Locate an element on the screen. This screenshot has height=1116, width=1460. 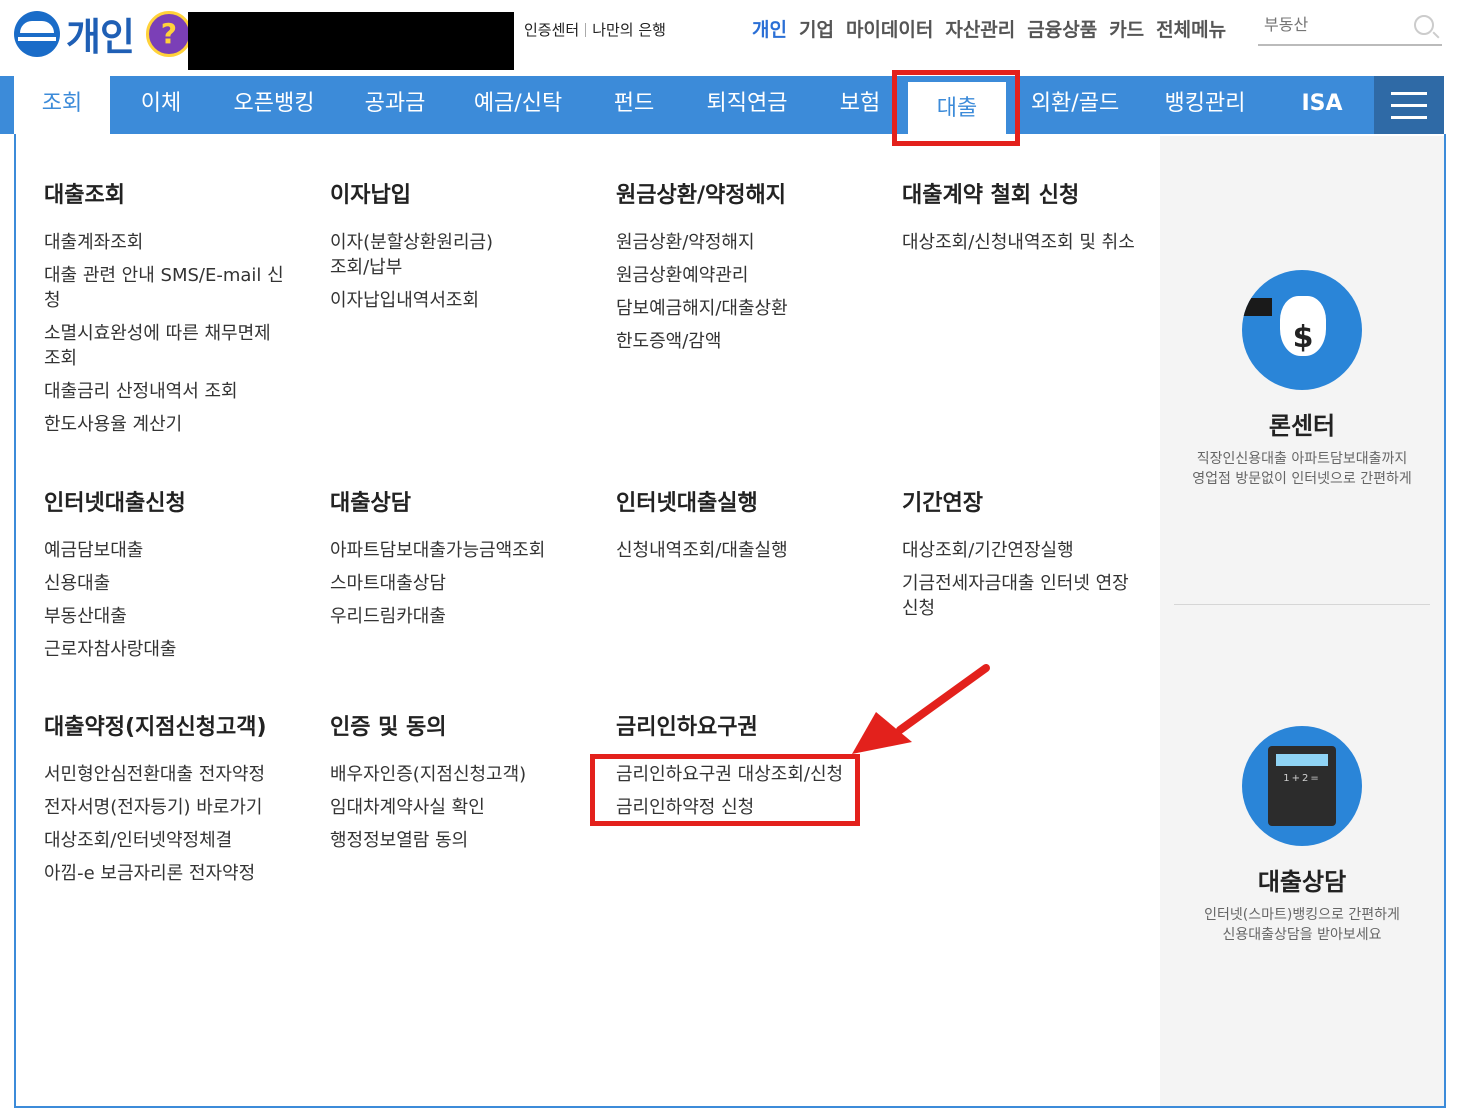
tab-transfer: 이체 is located at coordinates (161, 105).